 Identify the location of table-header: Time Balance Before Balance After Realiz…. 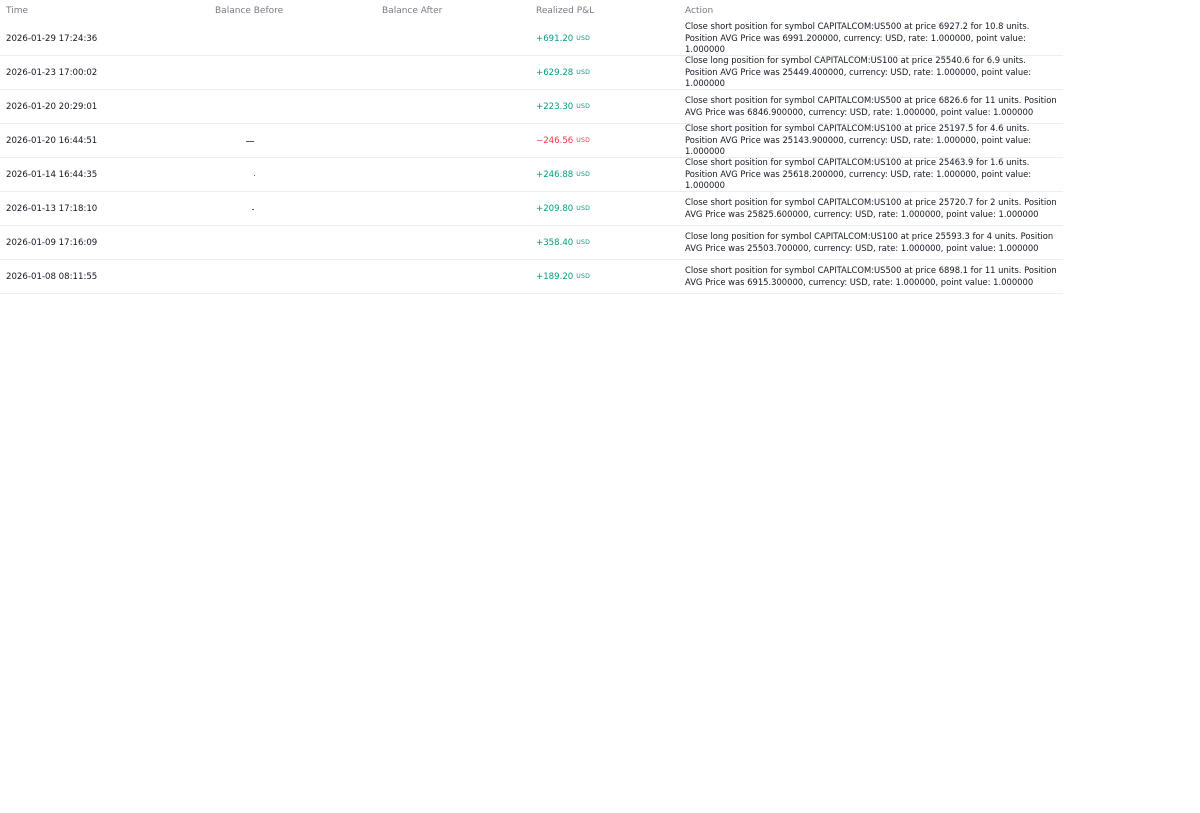
(531, 11).